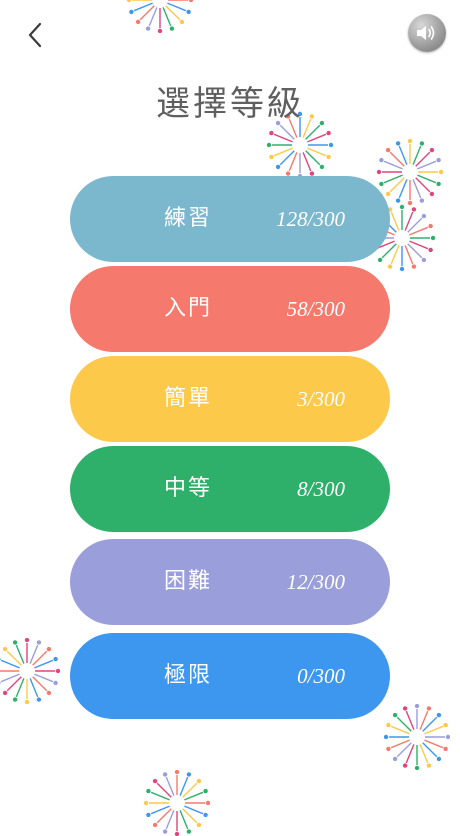 The height and width of the screenshot is (836, 460). I want to click on level-button-extreme: 極限 0/300, so click(230, 676).